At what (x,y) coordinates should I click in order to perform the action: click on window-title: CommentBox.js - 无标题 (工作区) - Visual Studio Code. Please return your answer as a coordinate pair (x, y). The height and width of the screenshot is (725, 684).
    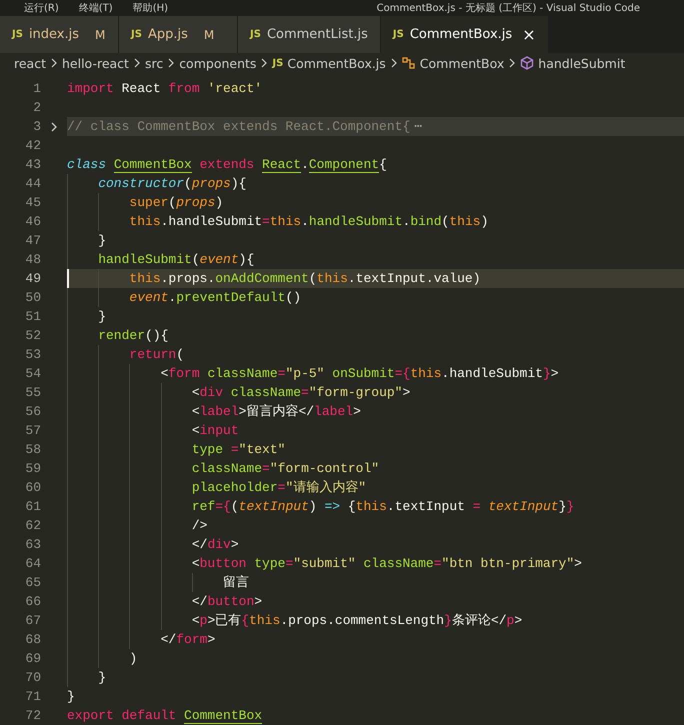
    Looking at the image, I should click on (508, 8).